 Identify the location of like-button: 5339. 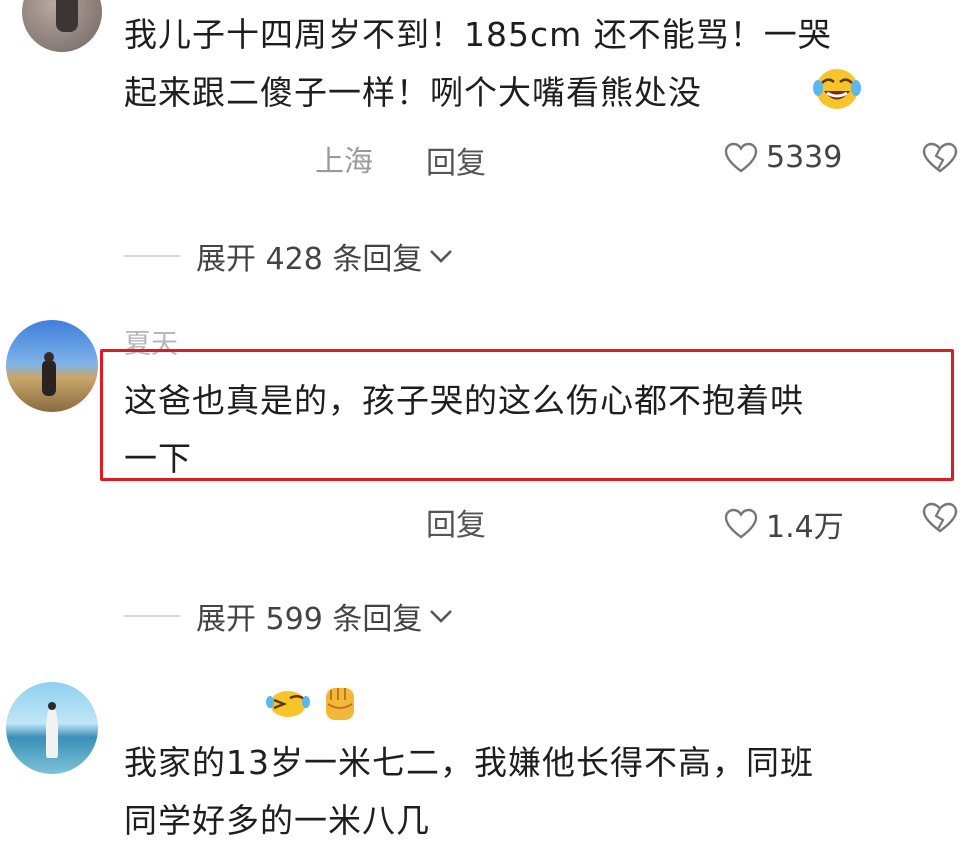
(783, 157).